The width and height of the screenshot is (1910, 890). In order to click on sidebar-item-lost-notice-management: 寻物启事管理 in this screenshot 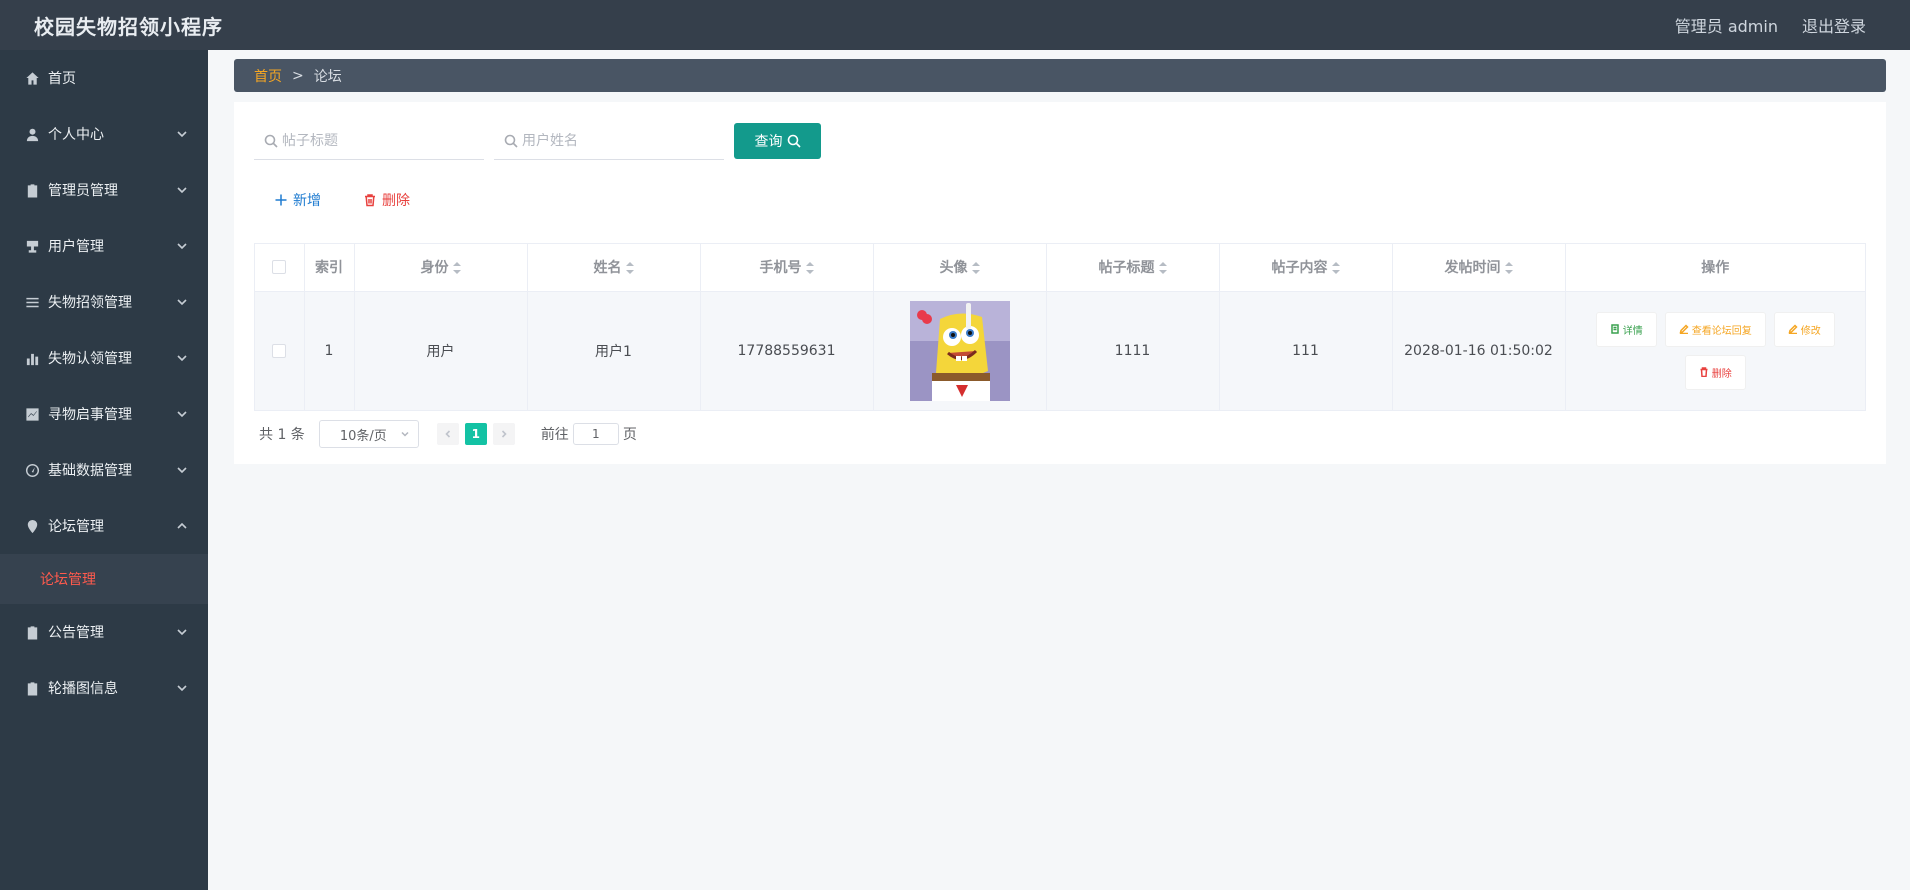, I will do `click(104, 414)`.